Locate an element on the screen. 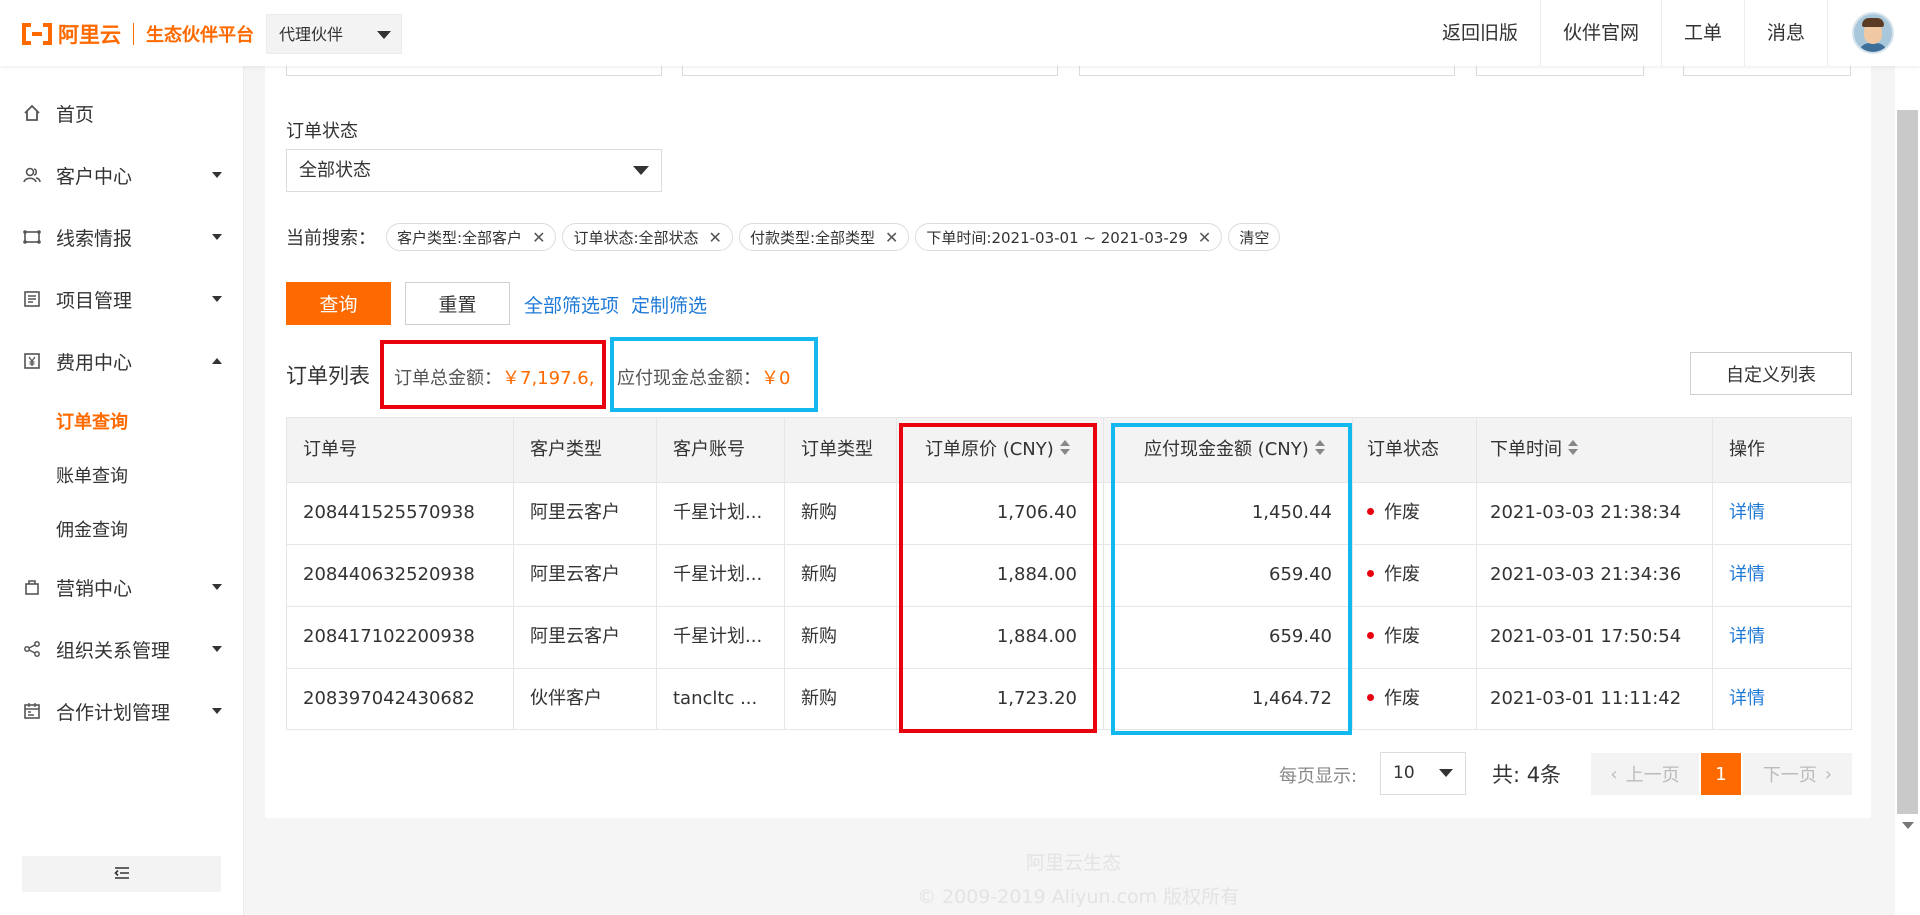  page-size-select: 10 is located at coordinates (1423, 773).